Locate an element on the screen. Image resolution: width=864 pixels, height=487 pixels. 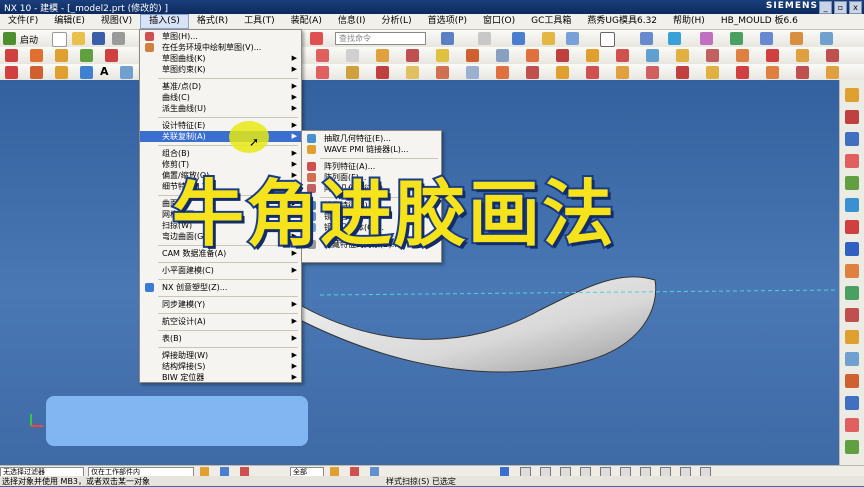
restore-button: ▫ is located at coordinates (840, 7).